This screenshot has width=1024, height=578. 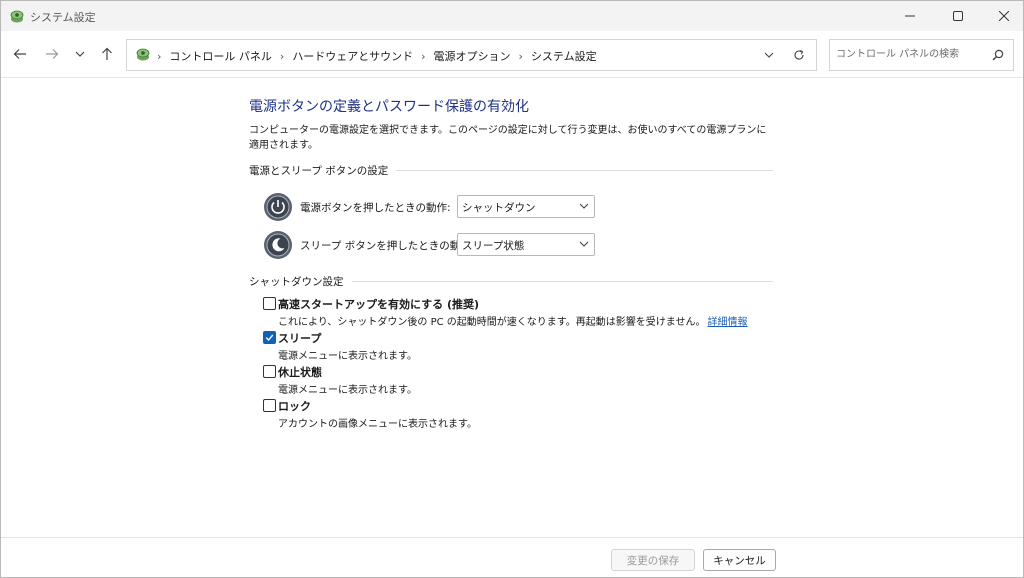 I want to click on breadcrumb-item-power-options: 電源オプション, so click(x=472, y=56).